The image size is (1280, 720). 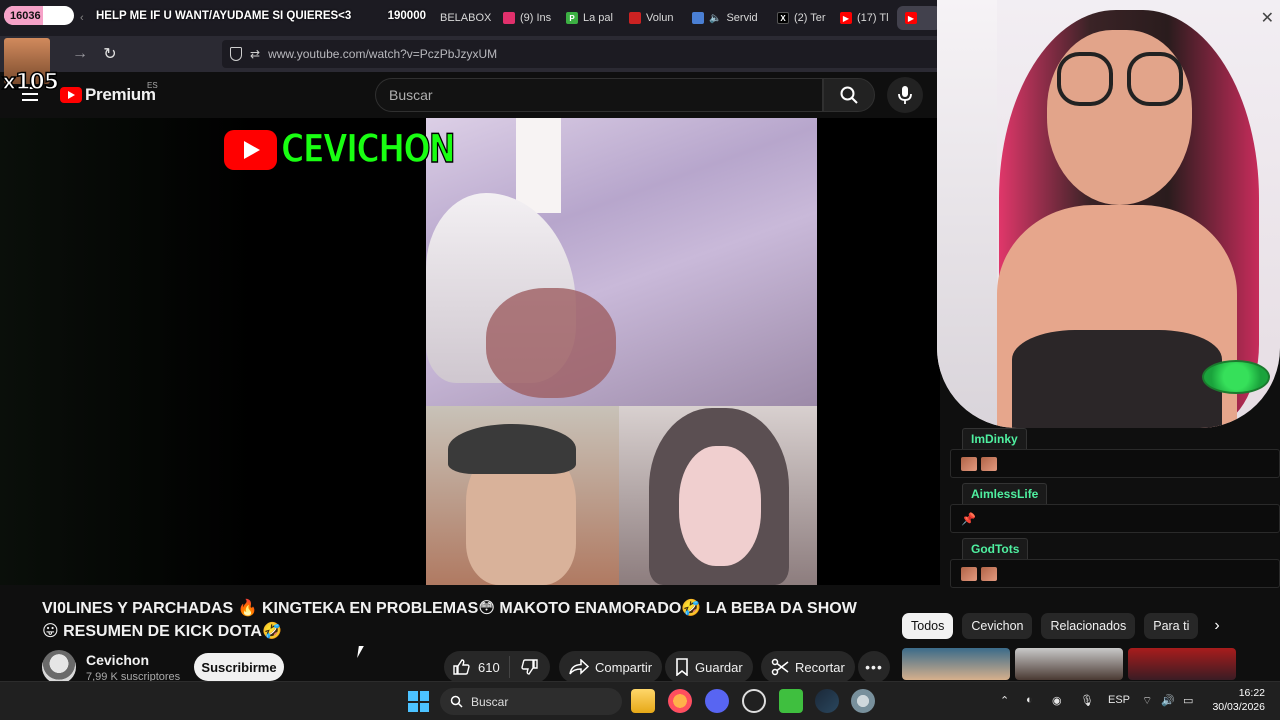 I want to click on webcam-top, so click(x=1117, y=379).